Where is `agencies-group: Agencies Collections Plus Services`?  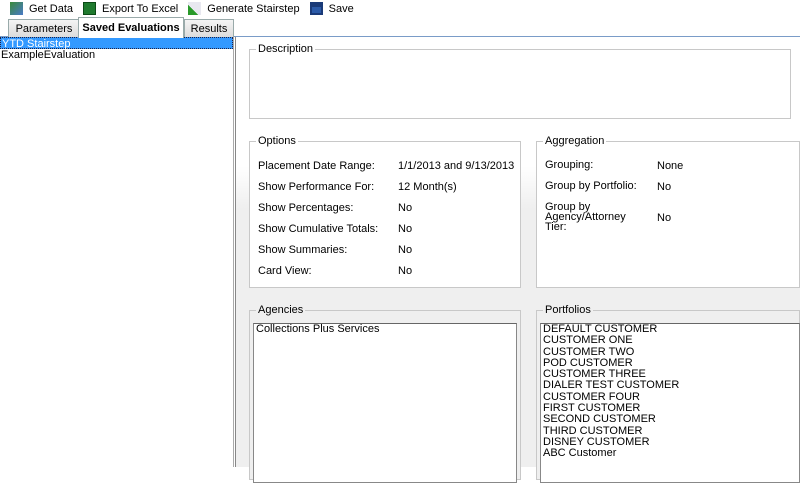 agencies-group: Agencies Collections Plus Services is located at coordinates (385, 393).